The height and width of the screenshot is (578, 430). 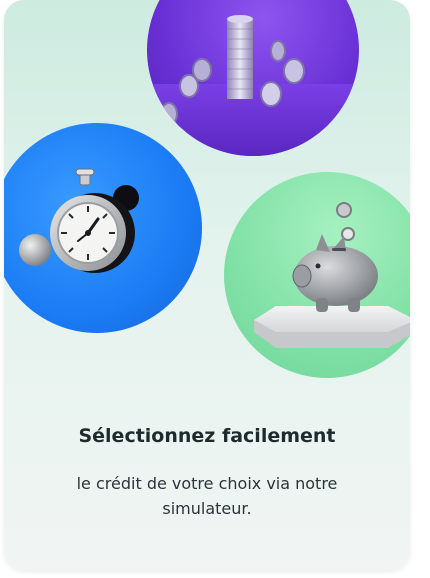 I want to click on card-title: Sélectionnez facilement, so click(x=207, y=436).